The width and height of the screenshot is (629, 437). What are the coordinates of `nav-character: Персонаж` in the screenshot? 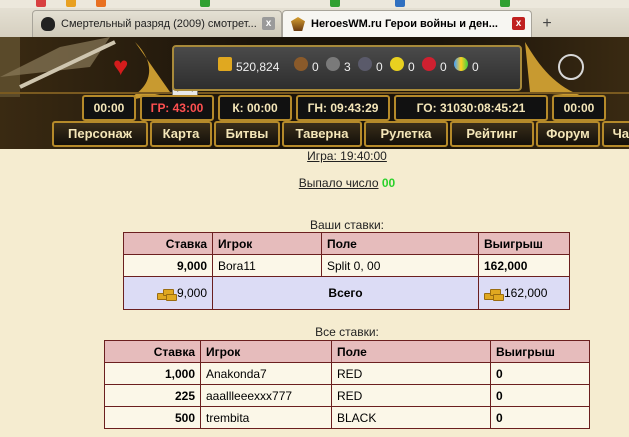 It's located at (100, 134).